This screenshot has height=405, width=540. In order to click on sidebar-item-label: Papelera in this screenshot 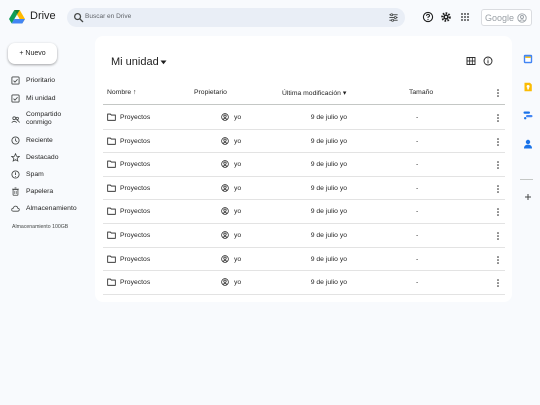, I will do `click(40, 191)`.